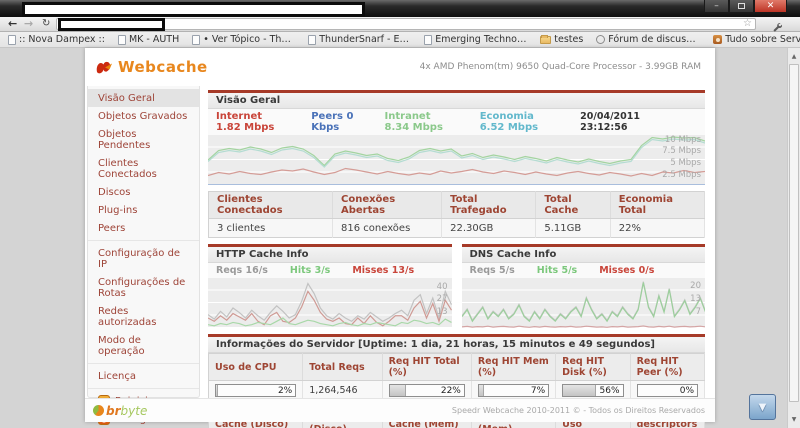 The width and height of the screenshot is (800, 428). I want to click on hit-mem-bar: 7%, so click(513, 390).